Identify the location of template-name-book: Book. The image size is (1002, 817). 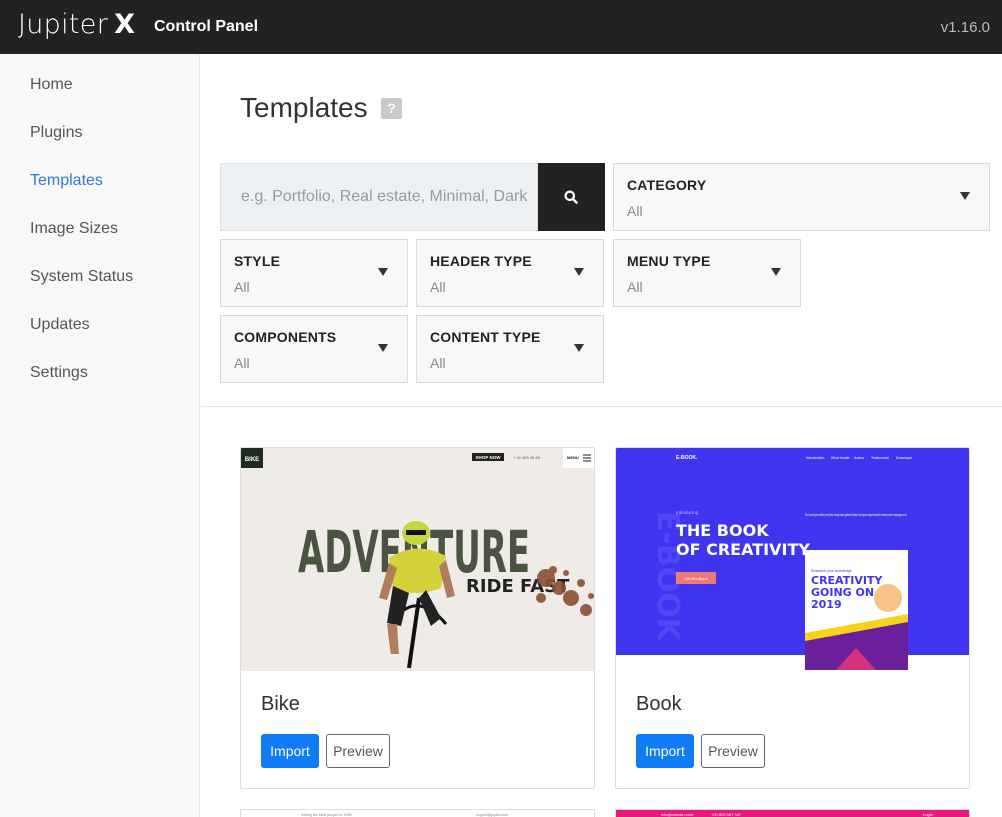
(659, 704).